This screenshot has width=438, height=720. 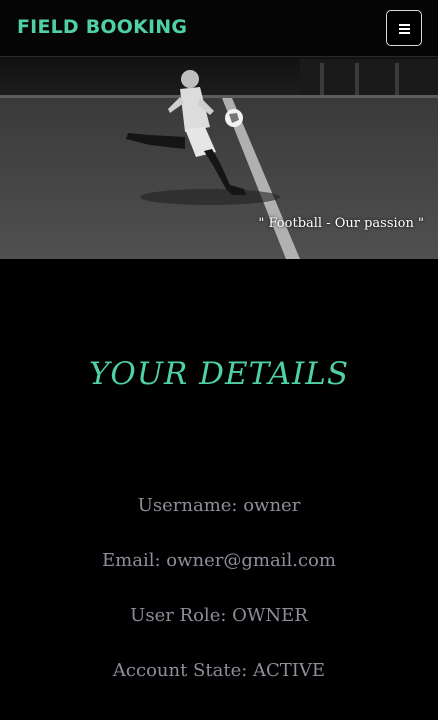 What do you see at coordinates (219, 670) in the screenshot?
I see `detail-account-state: Account State: ACTIVE` at bounding box center [219, 670].